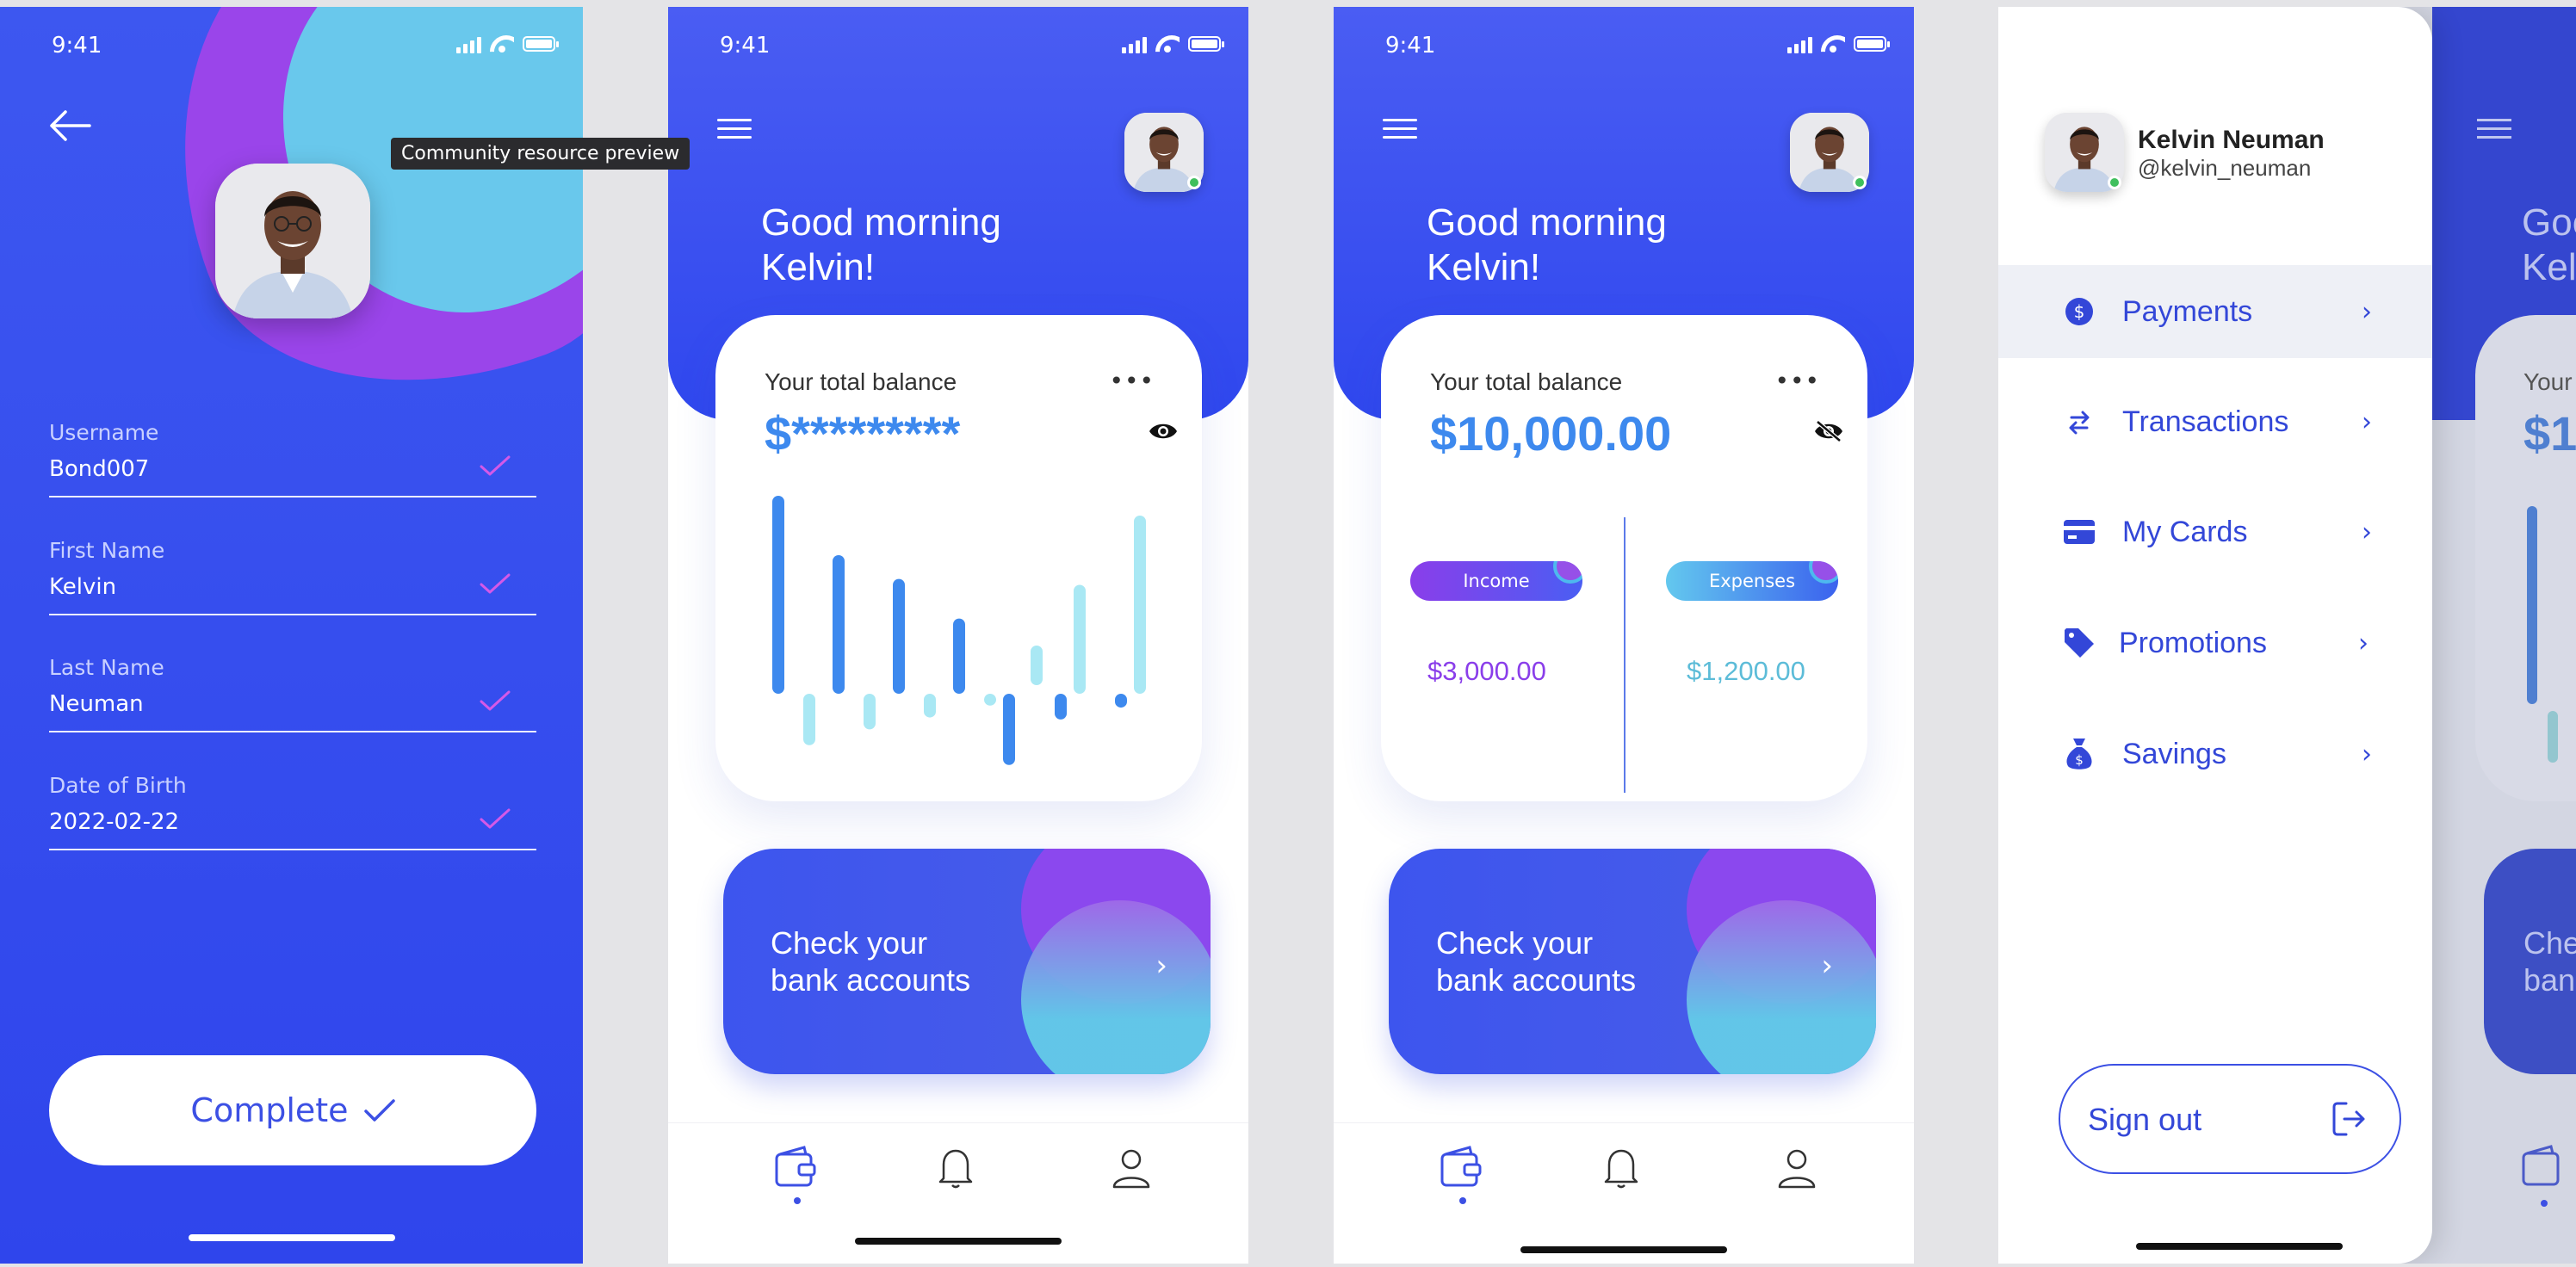  What do you see at coordinates (870, 961) in the screenshot?
I see `check-accounts-text: Check your bank accounts` at bounding box center [870, 961].